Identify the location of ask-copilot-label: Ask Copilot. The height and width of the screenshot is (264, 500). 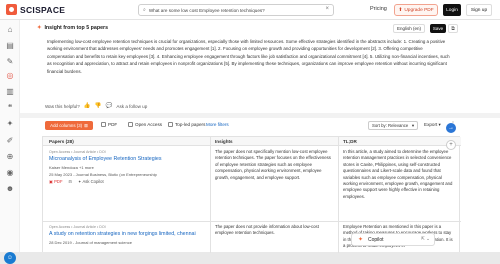
(93, 181).